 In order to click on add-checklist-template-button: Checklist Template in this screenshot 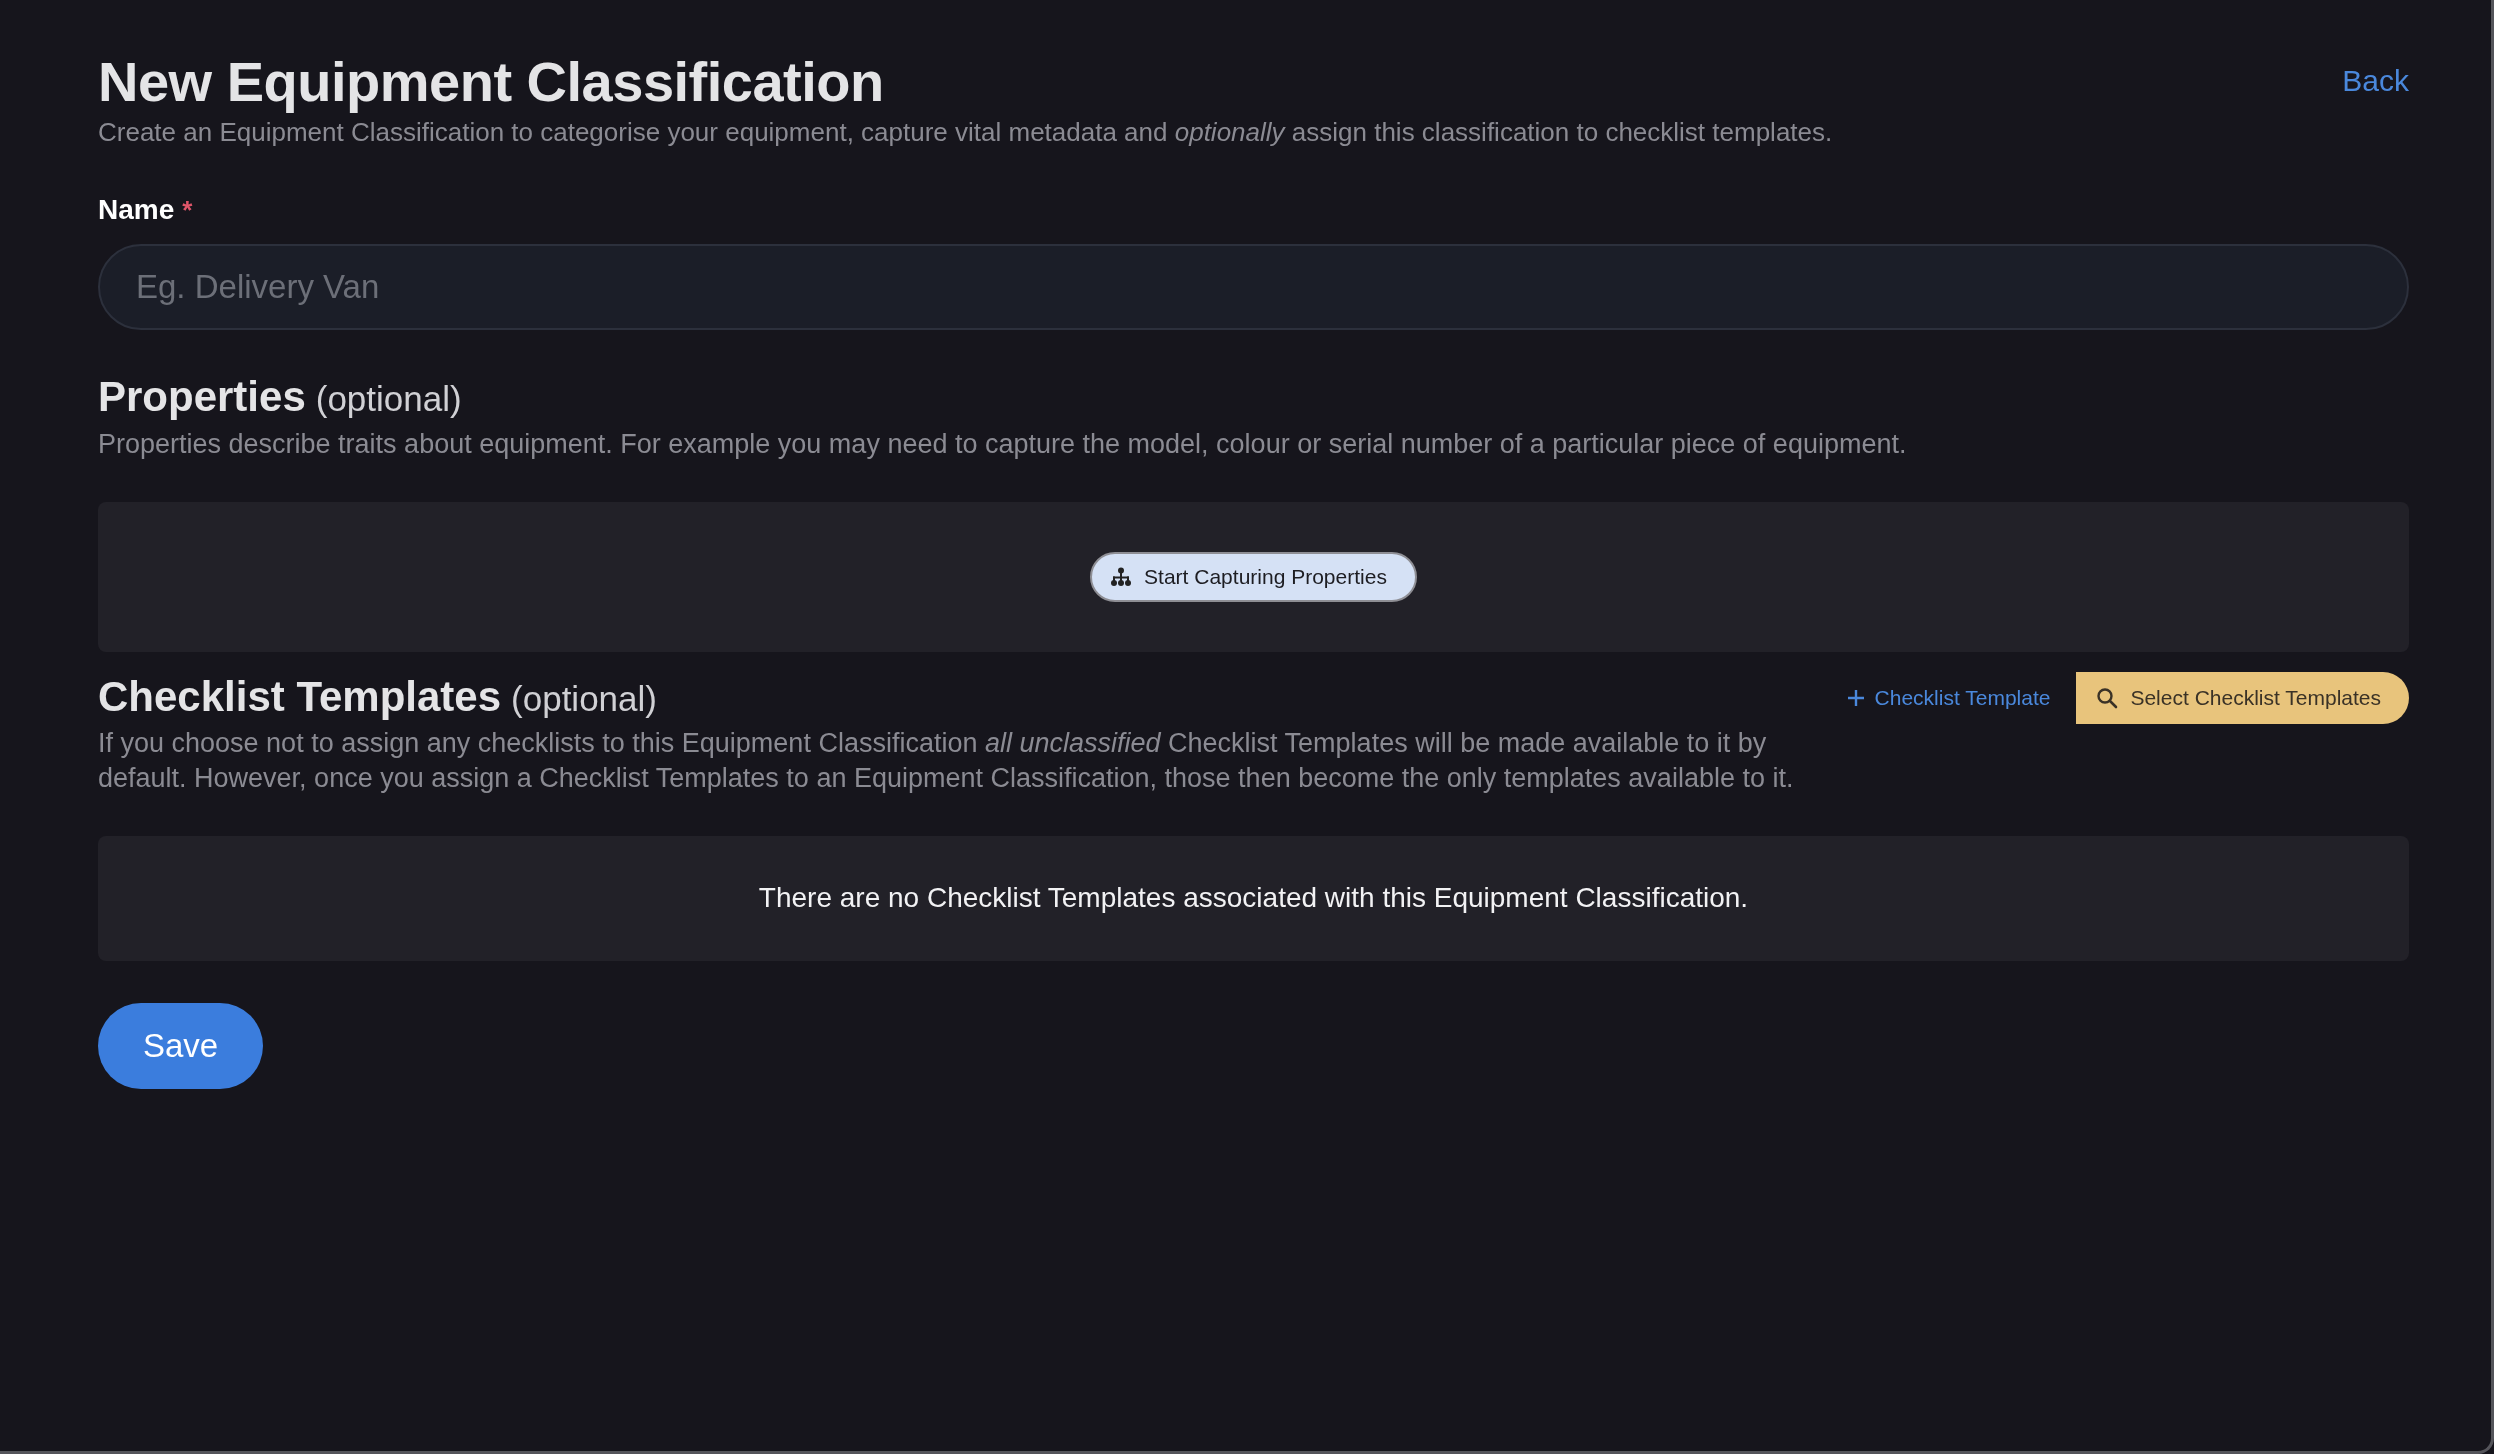, I will do `click(1948, 697)`.